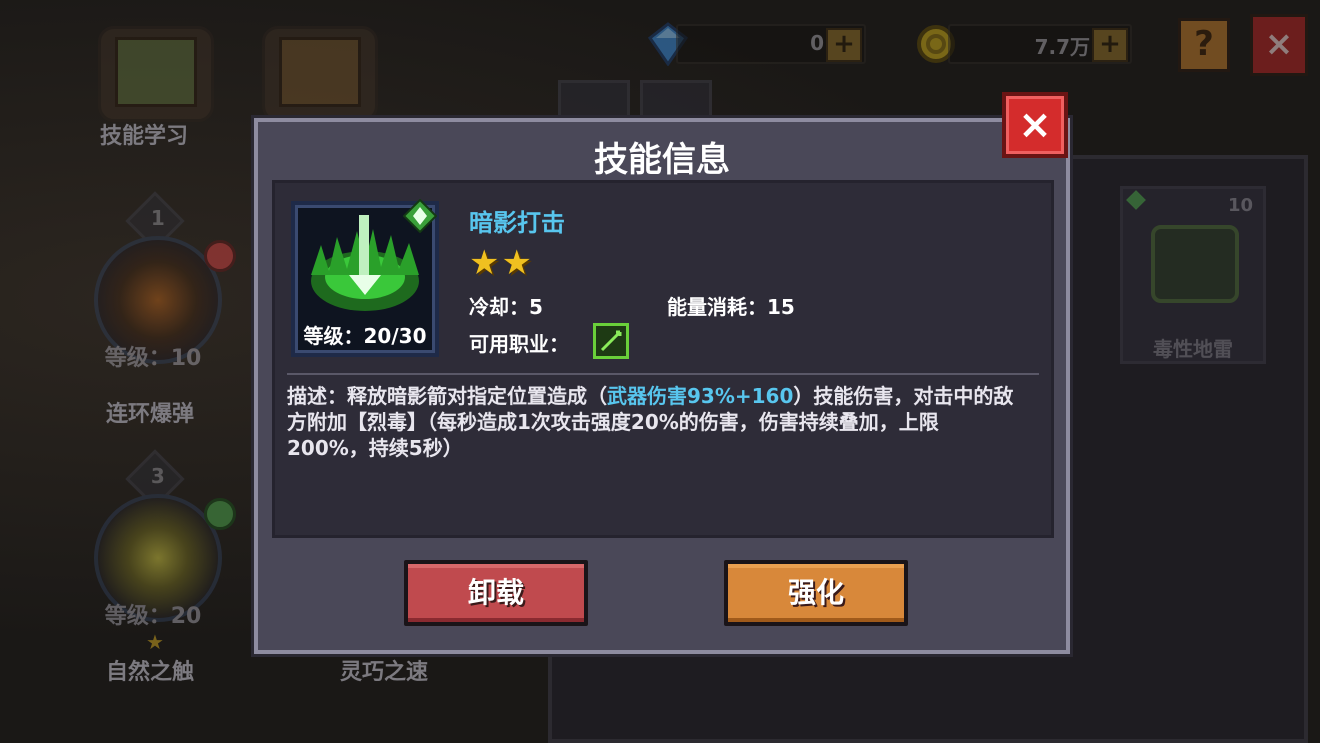  What do you see at coordinates (153, 358) in the screenshot?
I see `node-level: 等级：10` at bounding box center [153, 358].